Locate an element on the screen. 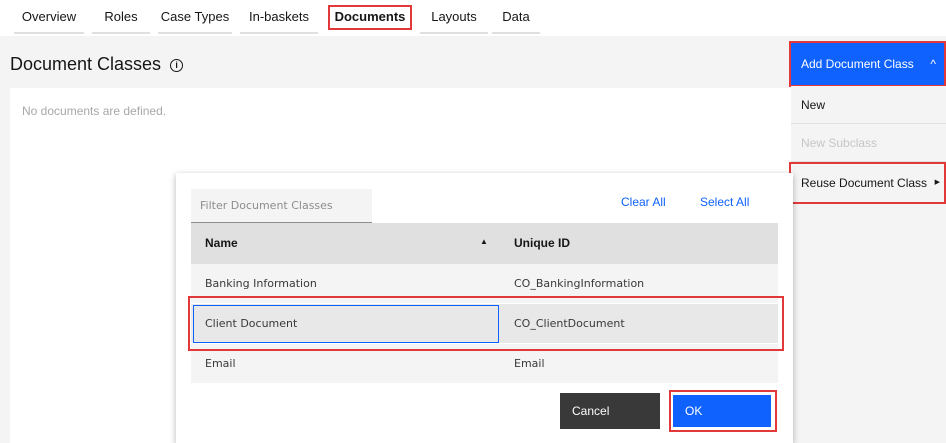 The height and width of the screenshot is (443, 946). tab-label: Case Types is located at coordinates (195, 16).